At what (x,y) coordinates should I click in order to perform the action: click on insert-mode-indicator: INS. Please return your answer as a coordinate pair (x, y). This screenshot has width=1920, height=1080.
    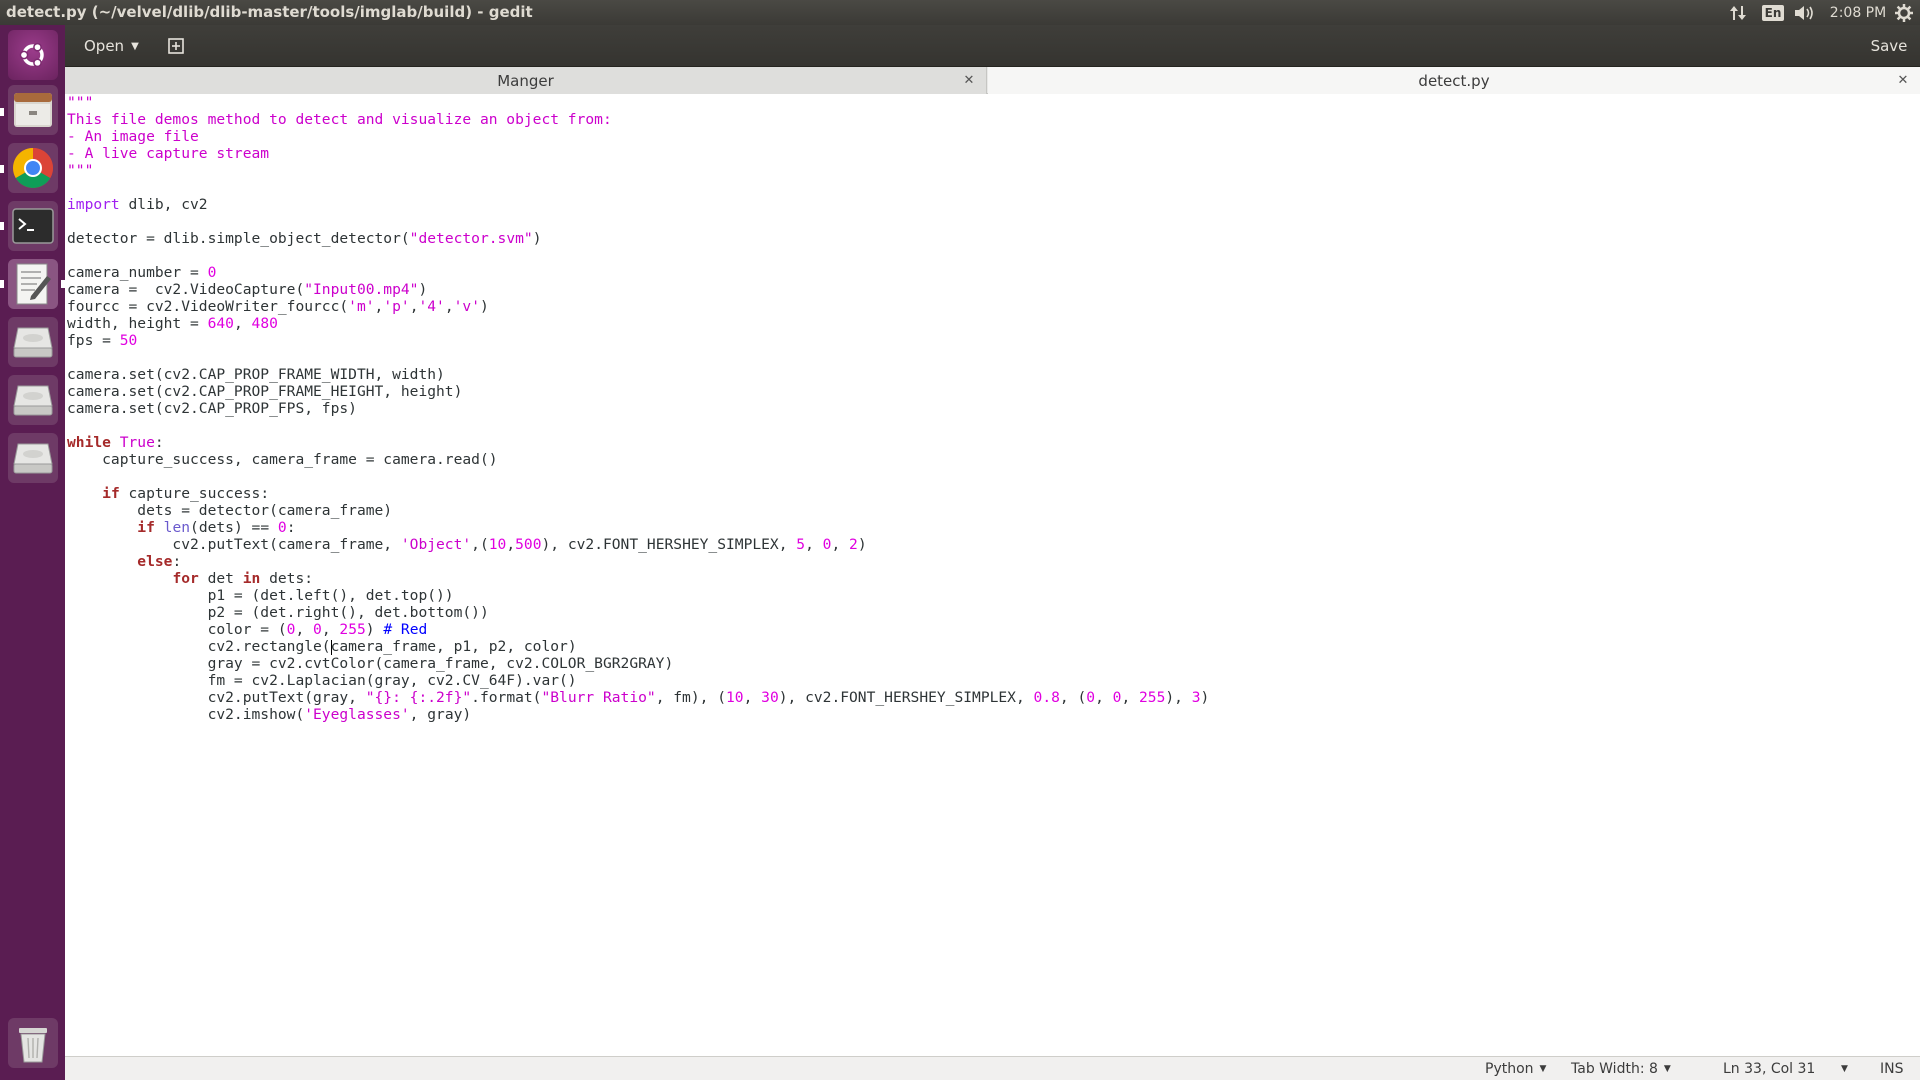
    Looking at the image, I should click on (1892, 1068).